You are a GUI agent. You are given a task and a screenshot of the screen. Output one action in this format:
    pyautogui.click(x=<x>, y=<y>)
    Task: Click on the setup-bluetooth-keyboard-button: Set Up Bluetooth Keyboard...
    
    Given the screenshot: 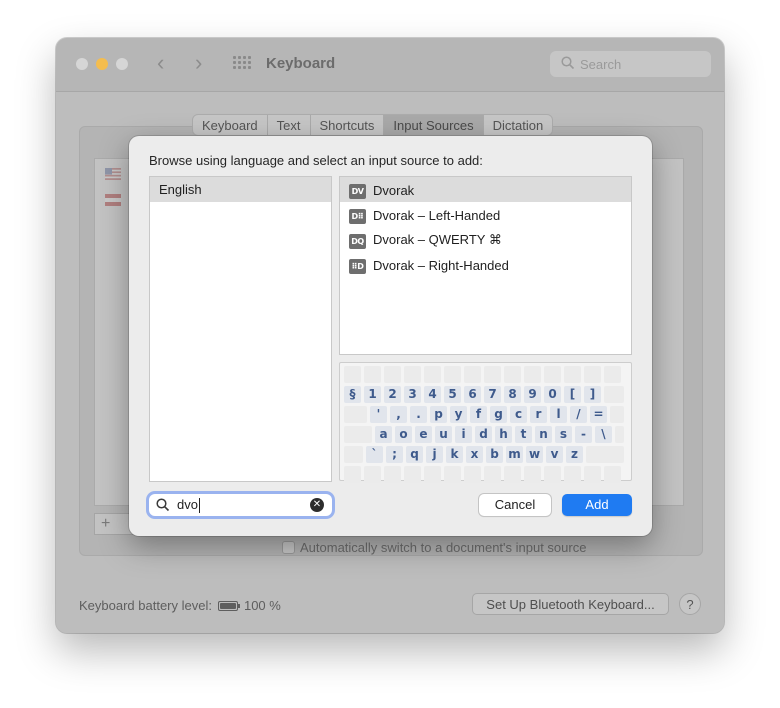 What is the action you would take?
    pyautogui.click(x=570, y=604)
    